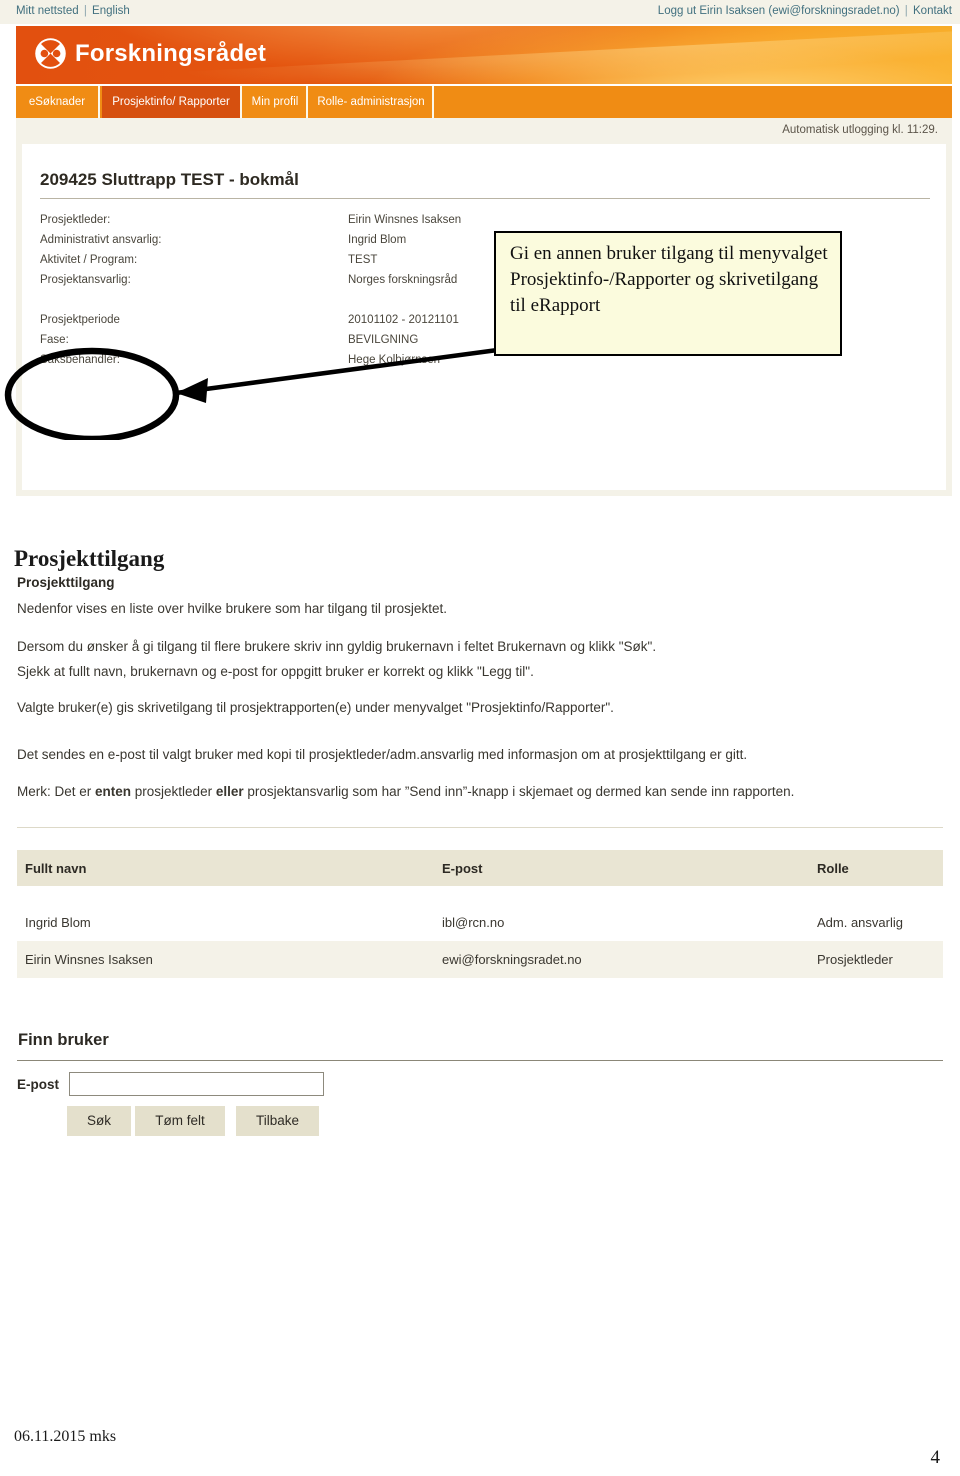 The image size is (960, 1476). Describe the element at coordinates (480, 895) in the screenshot. I see `table-spacer` at that location.